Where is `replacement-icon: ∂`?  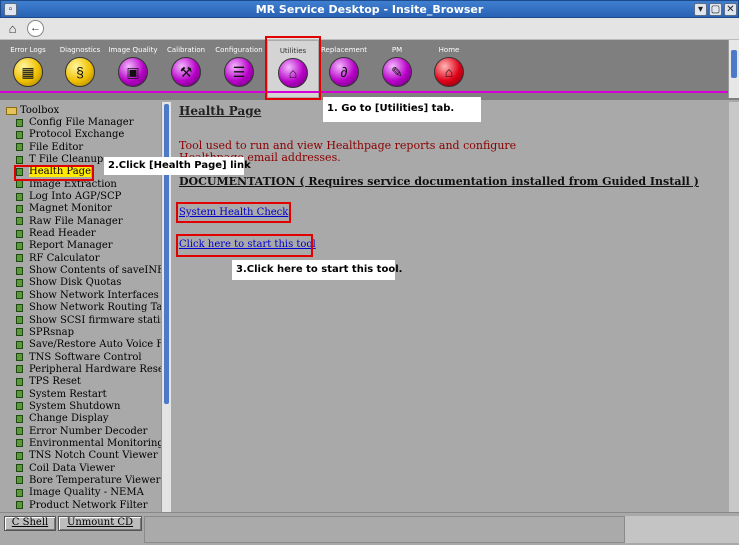 replacement-icon: ∂ is located at coordinates (344, 72).